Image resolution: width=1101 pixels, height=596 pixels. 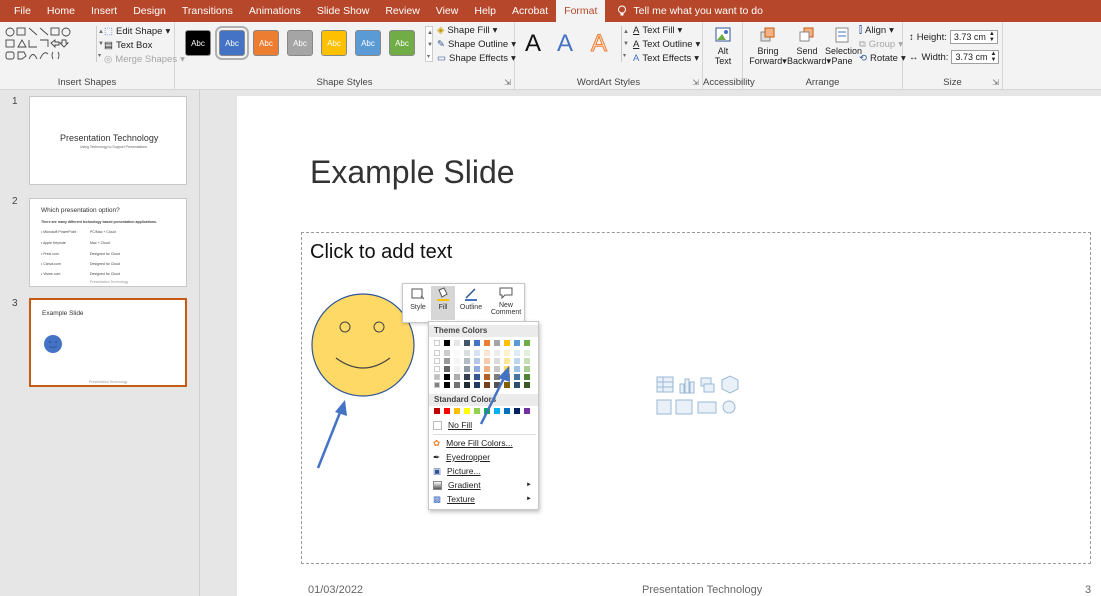 I want to click on align-button: ⫿ Align ▾, so click(x=876, y=30).